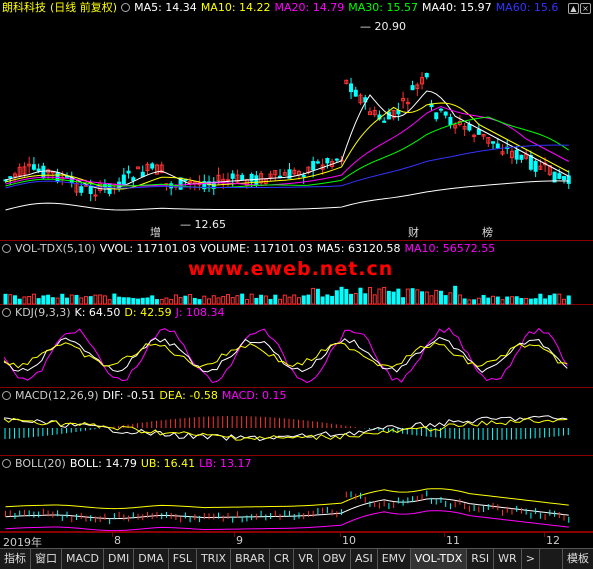  Describe the element at coordinates (439, 559) in the screenshot. I see `tab-vol-tdx: VOL-TDX` at that location.